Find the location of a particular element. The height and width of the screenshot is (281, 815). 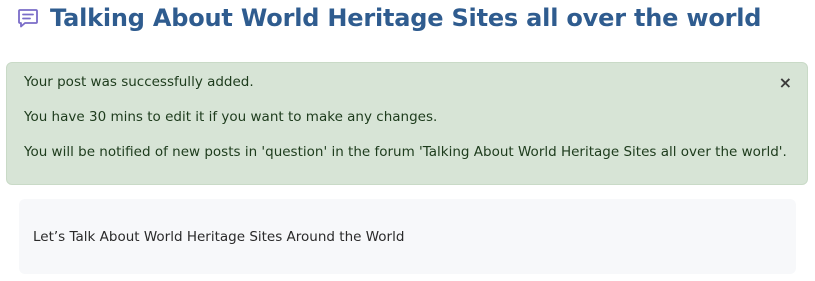

discussion-icon is located at coordinates (28, 18).